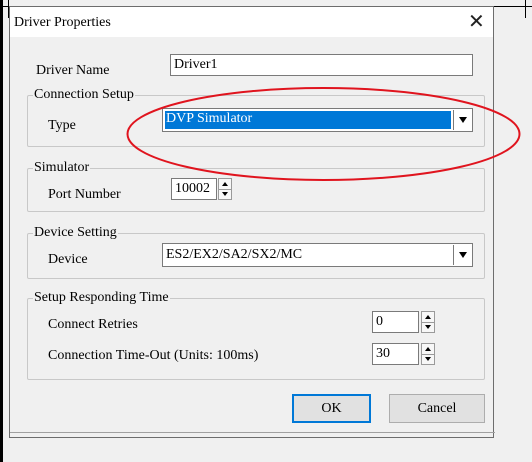 This screenshot has height=462, width=532. Describe the element at coordinates (73, 70) in the screenshot. I see `driver-name-label: Driver Name` at that location.